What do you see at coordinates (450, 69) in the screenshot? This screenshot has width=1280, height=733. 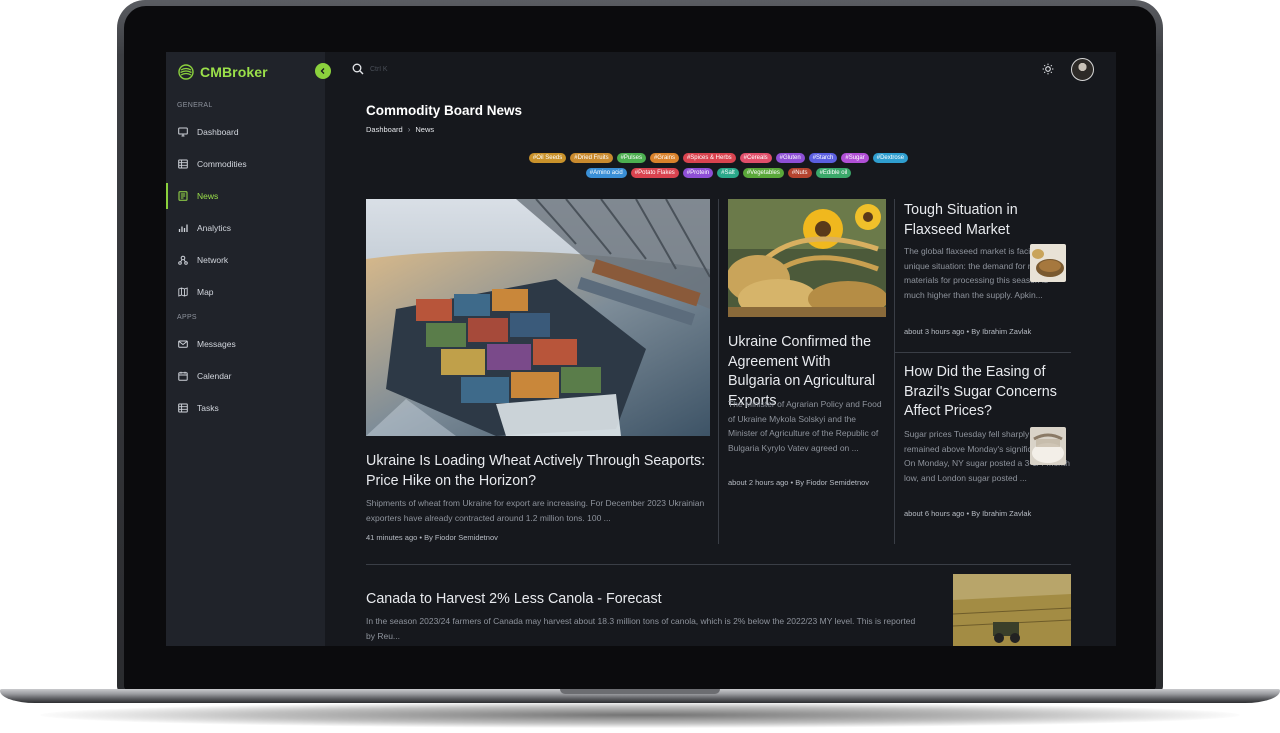 I see `search-input` at bounding box center [450, 69].